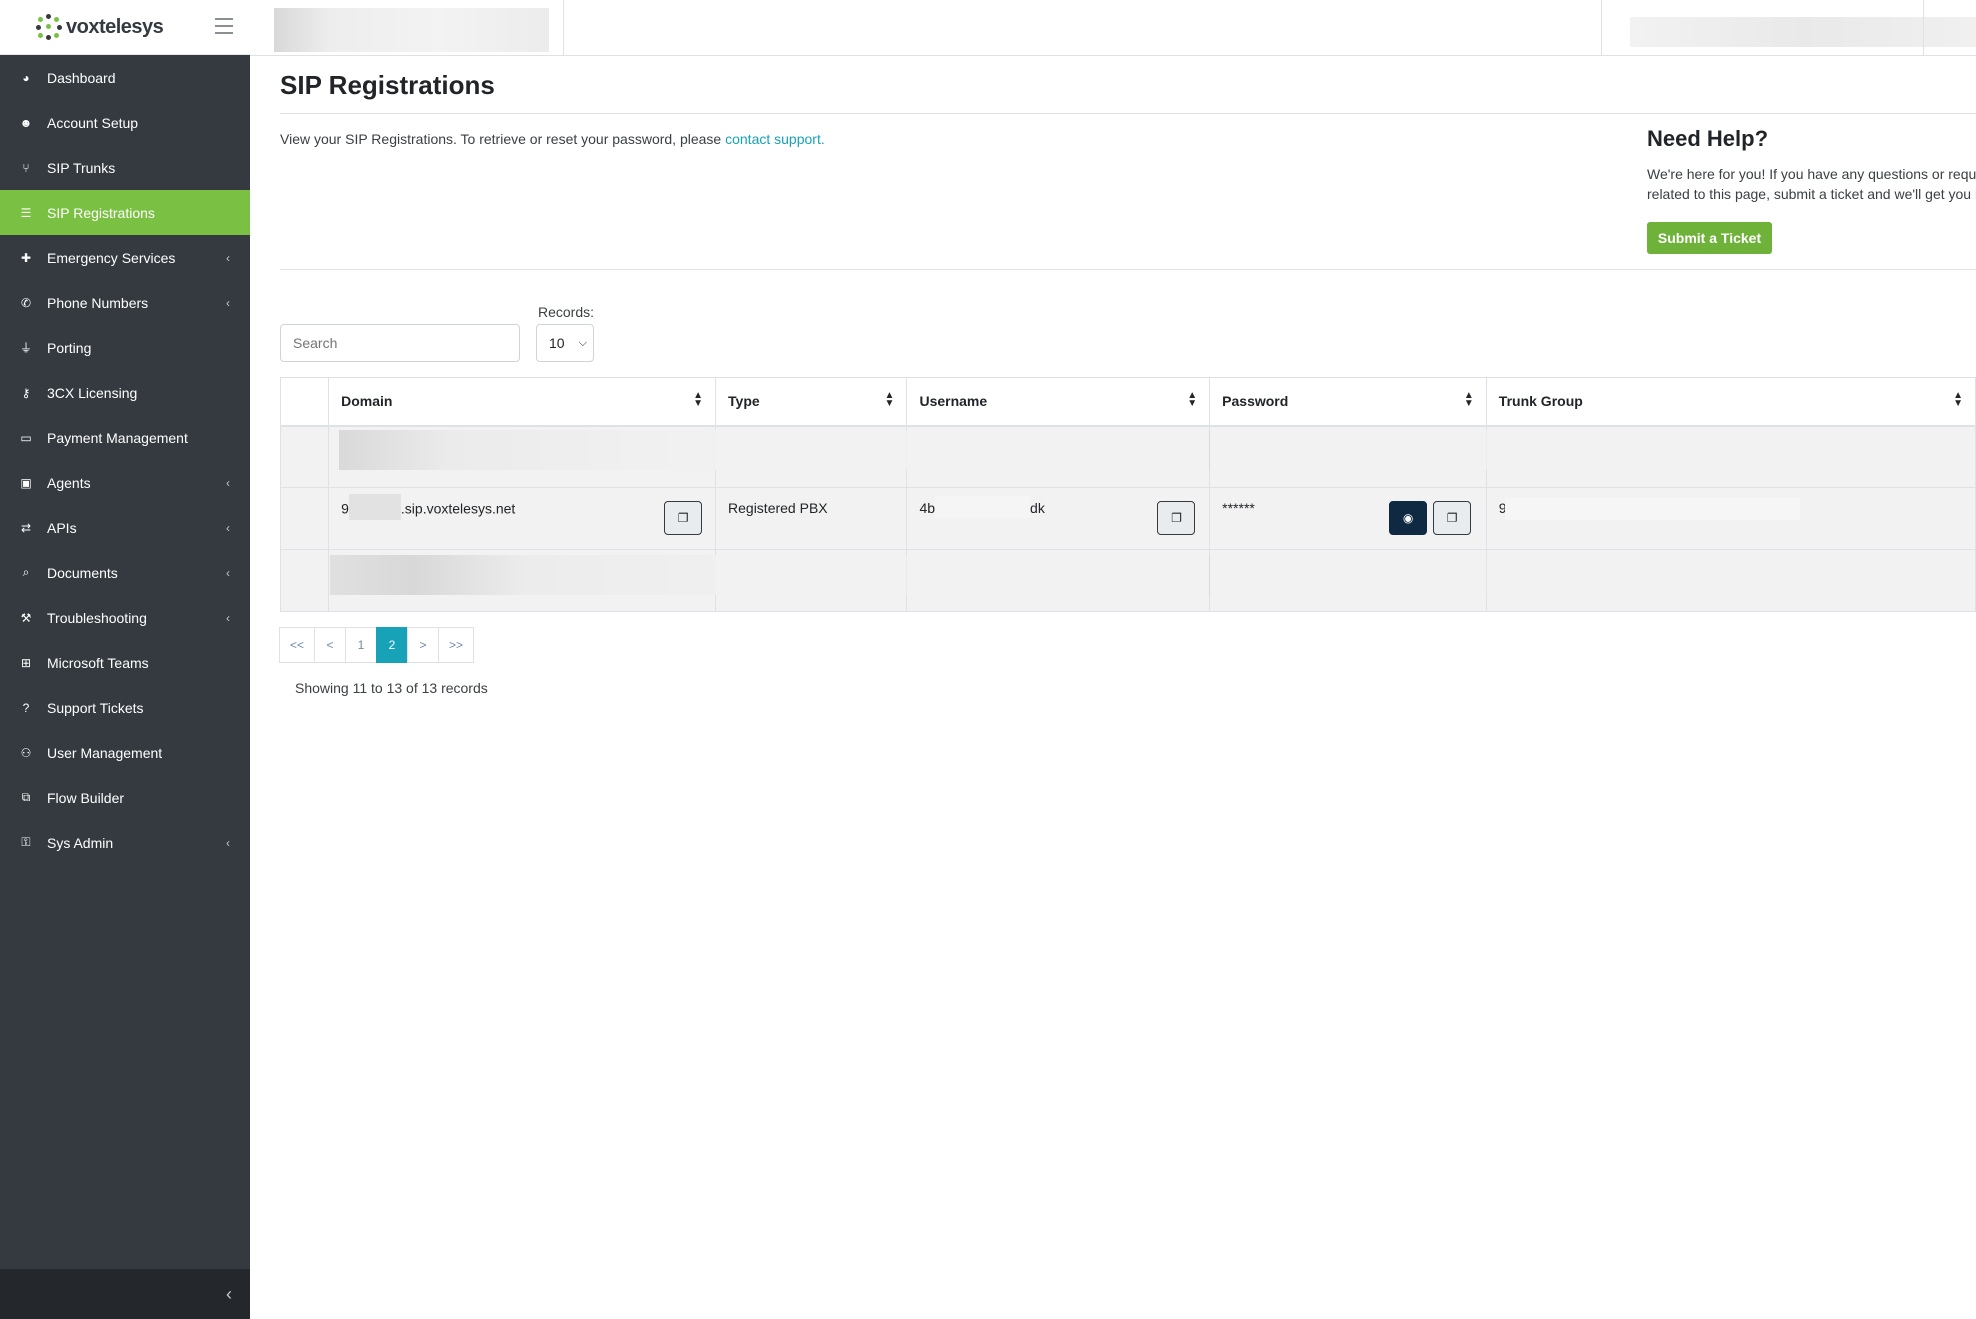 The image size is (1976, 1319). I want to click on sidebar-item-flow-builder: ⧉ Flow Builder, so click(125, 797).